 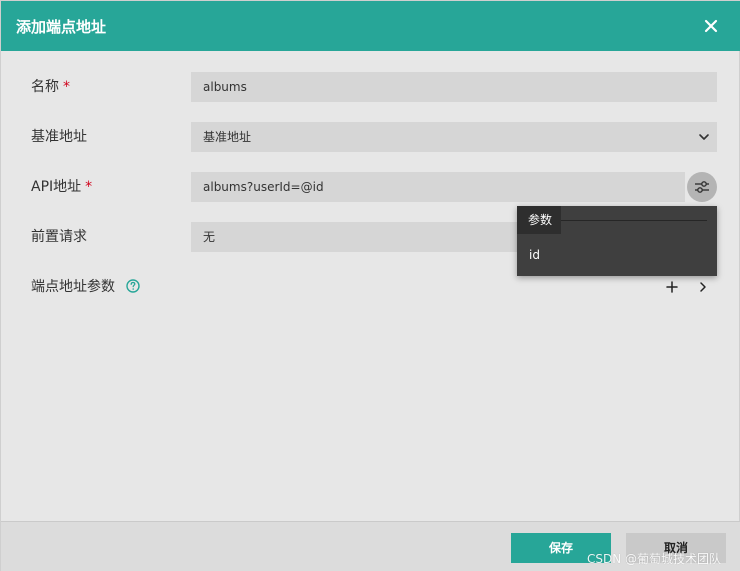 I want to click on name-label: 名称 *, so click(x=50, y=87).